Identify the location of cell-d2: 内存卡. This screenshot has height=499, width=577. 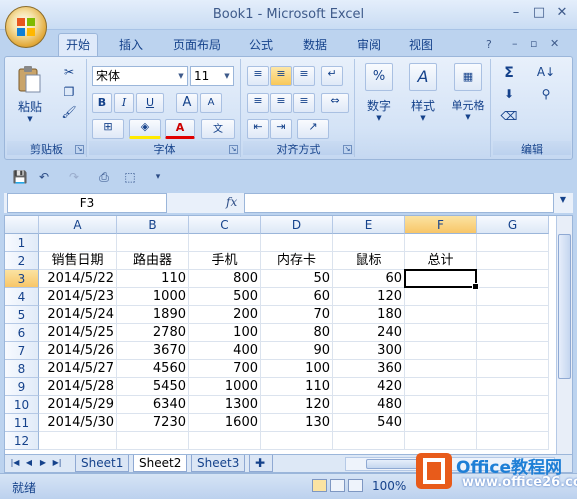
(297, 261).